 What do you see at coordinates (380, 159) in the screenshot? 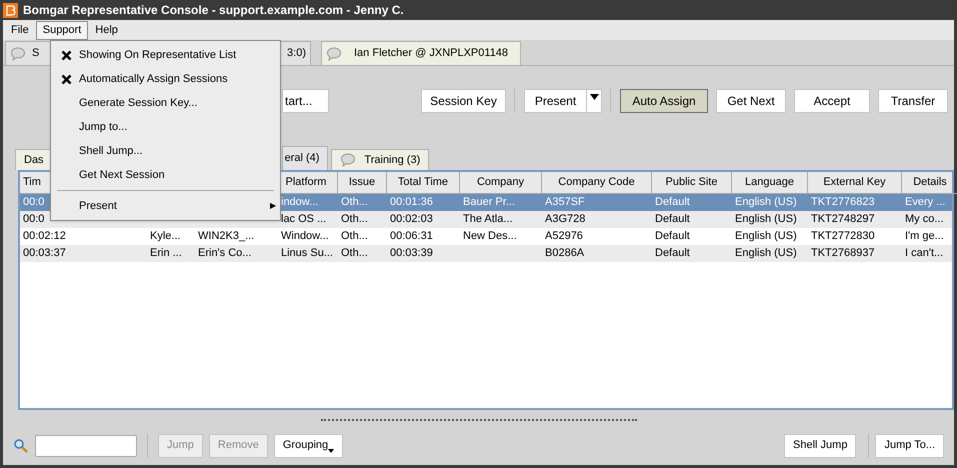
I see `queue-tab: Training (3)` at bounding box center [380, 159].